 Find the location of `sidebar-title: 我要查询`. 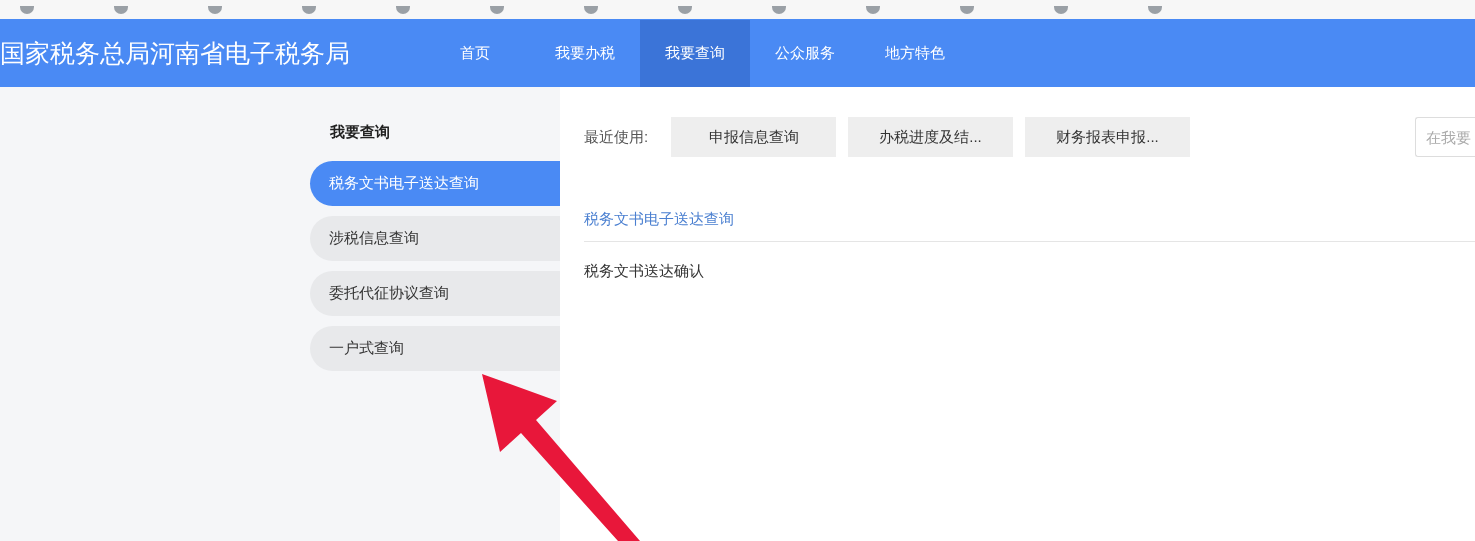

sidebar-title: 我要查询 is located at coordinates (360, 132).